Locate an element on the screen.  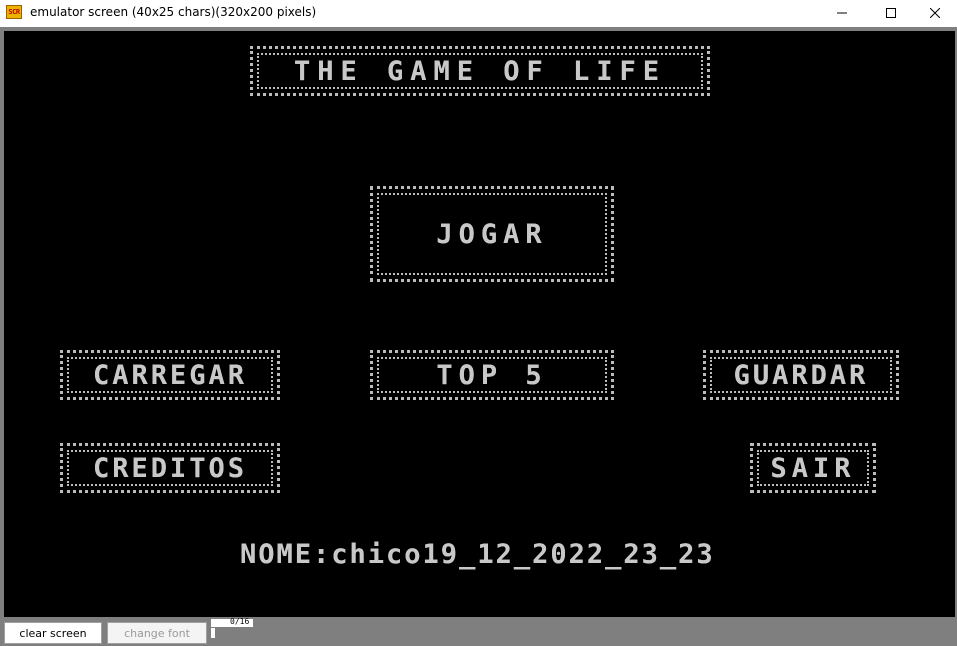
guardar-button: GUARDAR is located at coordinates (801, 375).